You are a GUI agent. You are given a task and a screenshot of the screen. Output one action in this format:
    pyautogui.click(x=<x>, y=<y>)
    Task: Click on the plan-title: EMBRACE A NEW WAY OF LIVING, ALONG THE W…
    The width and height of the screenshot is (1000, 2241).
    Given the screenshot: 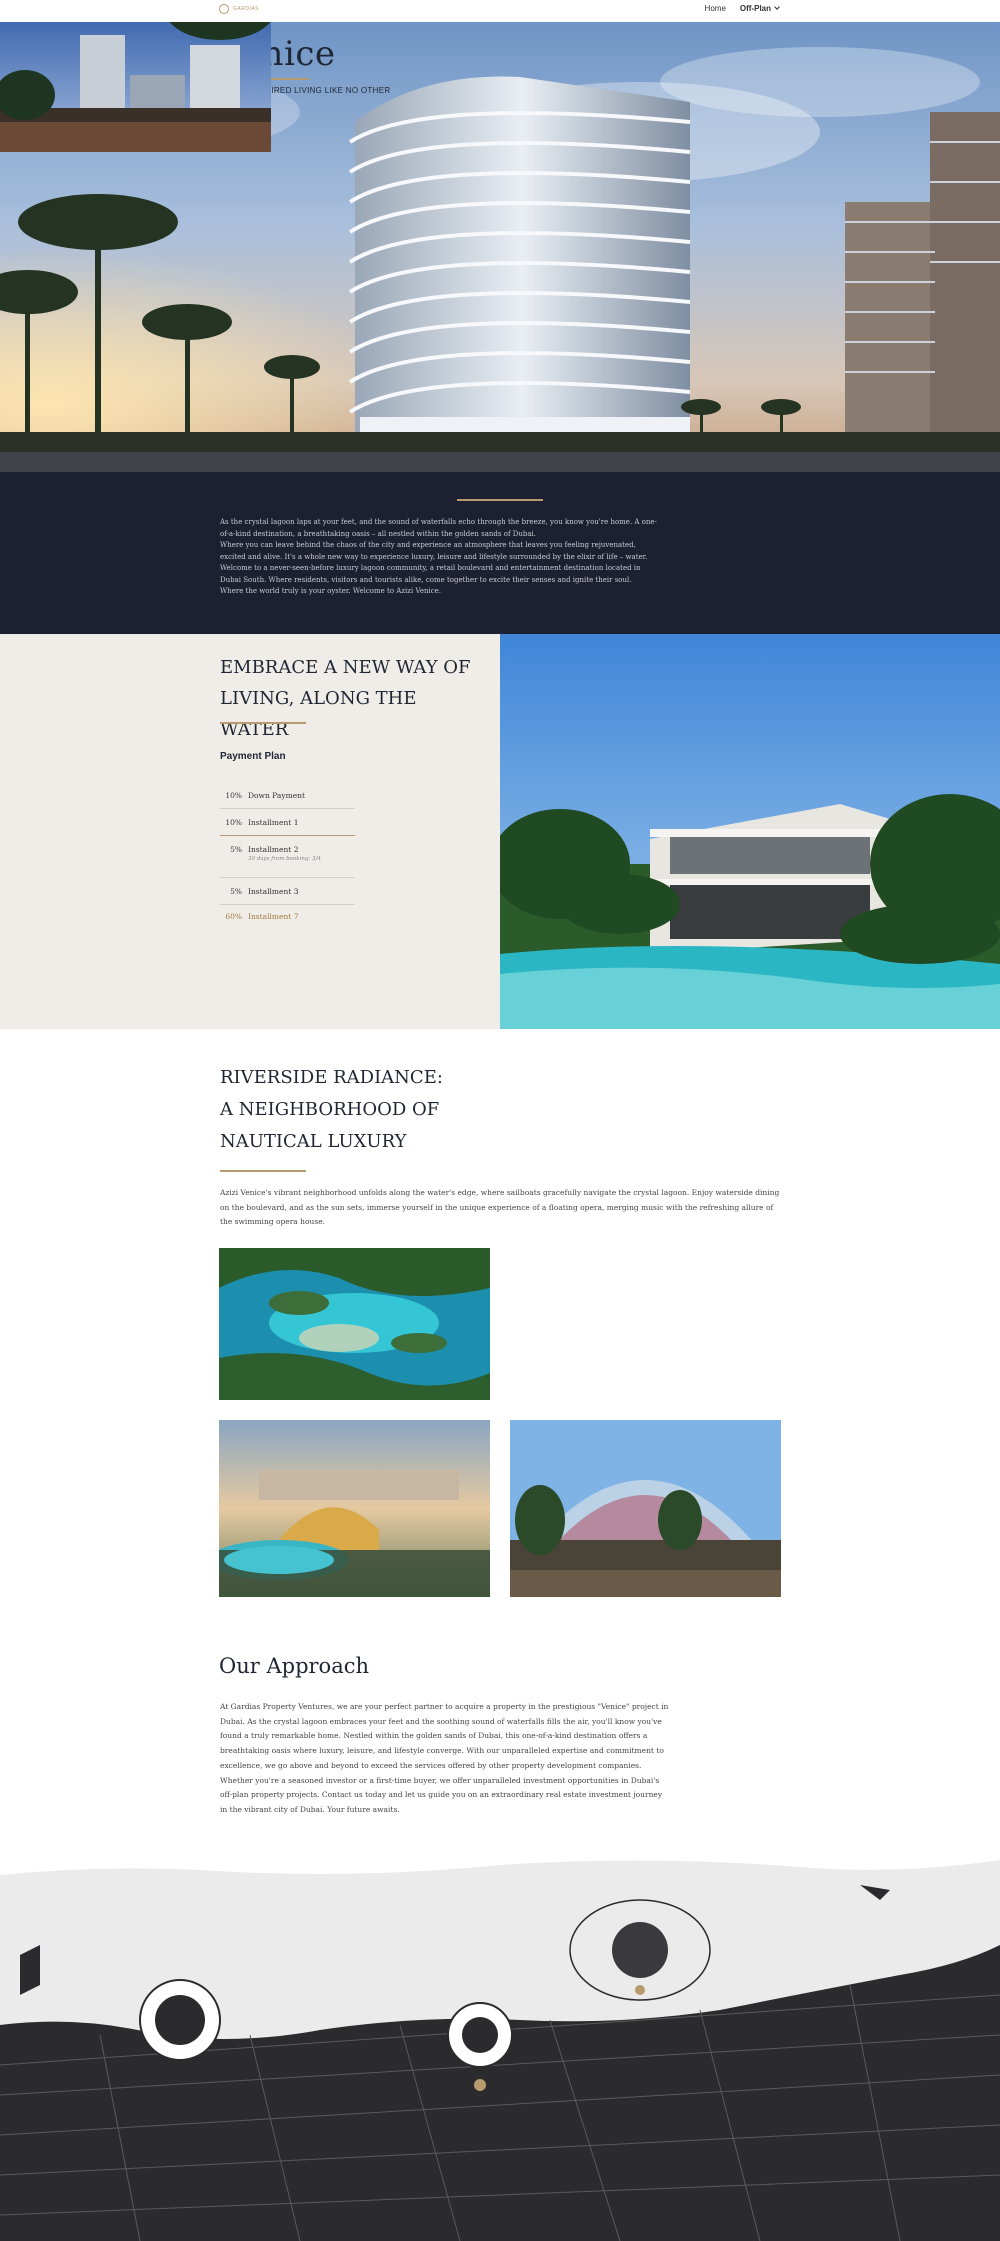 What is the action you would take?
    pyautogui.click(x=355, y=698)
    